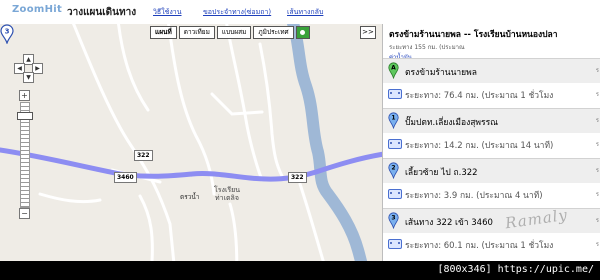 This screenshot has width=600, height=280. I want to click on pin-3-icon: 3, so click(393, 220).